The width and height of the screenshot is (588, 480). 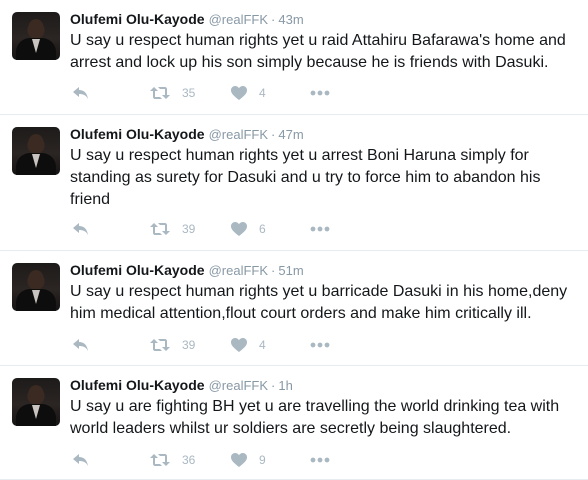 I want to click on tweet-actions: 39 4, so click(x=220, y=345).